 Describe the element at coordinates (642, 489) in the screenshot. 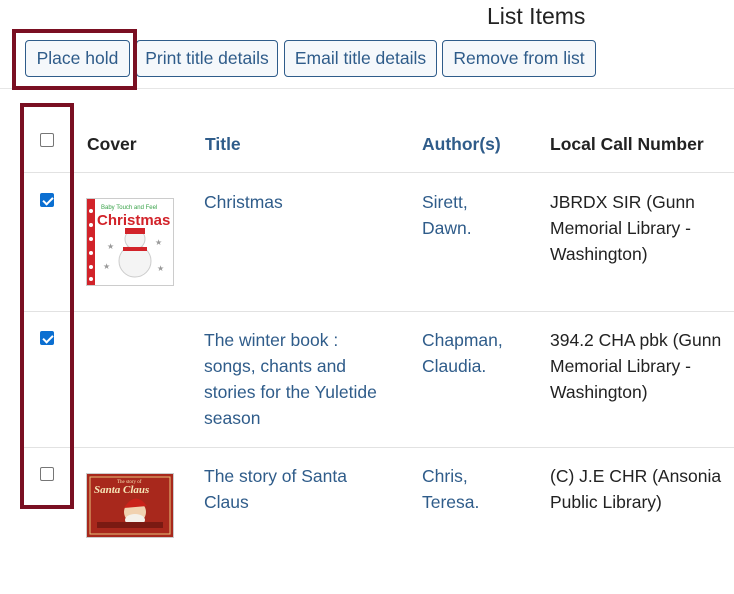

I see `call-number: (C) J.E CHR (Ansonia Public Library)` at that location.